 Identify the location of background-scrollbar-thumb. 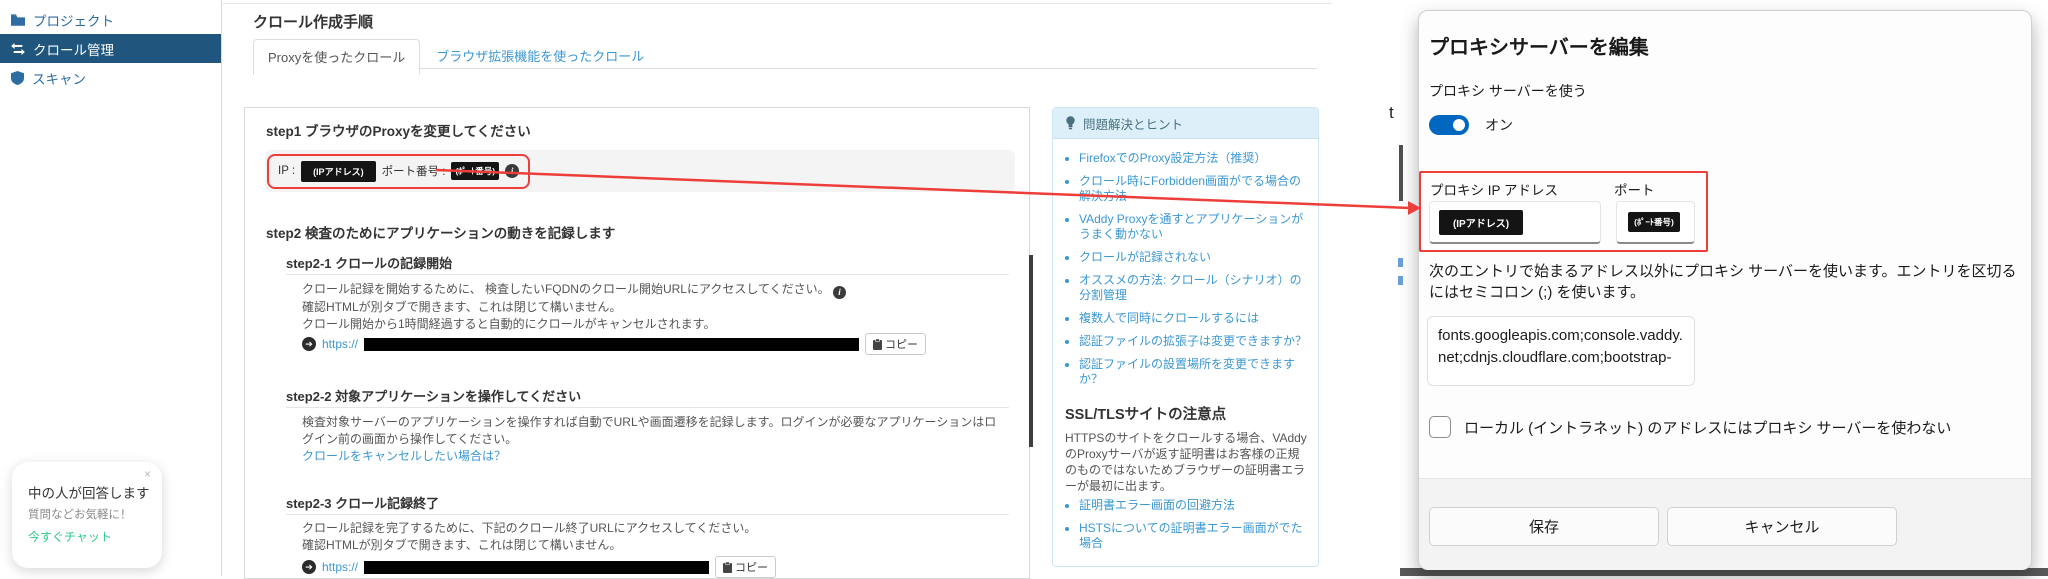
(1401, 173).